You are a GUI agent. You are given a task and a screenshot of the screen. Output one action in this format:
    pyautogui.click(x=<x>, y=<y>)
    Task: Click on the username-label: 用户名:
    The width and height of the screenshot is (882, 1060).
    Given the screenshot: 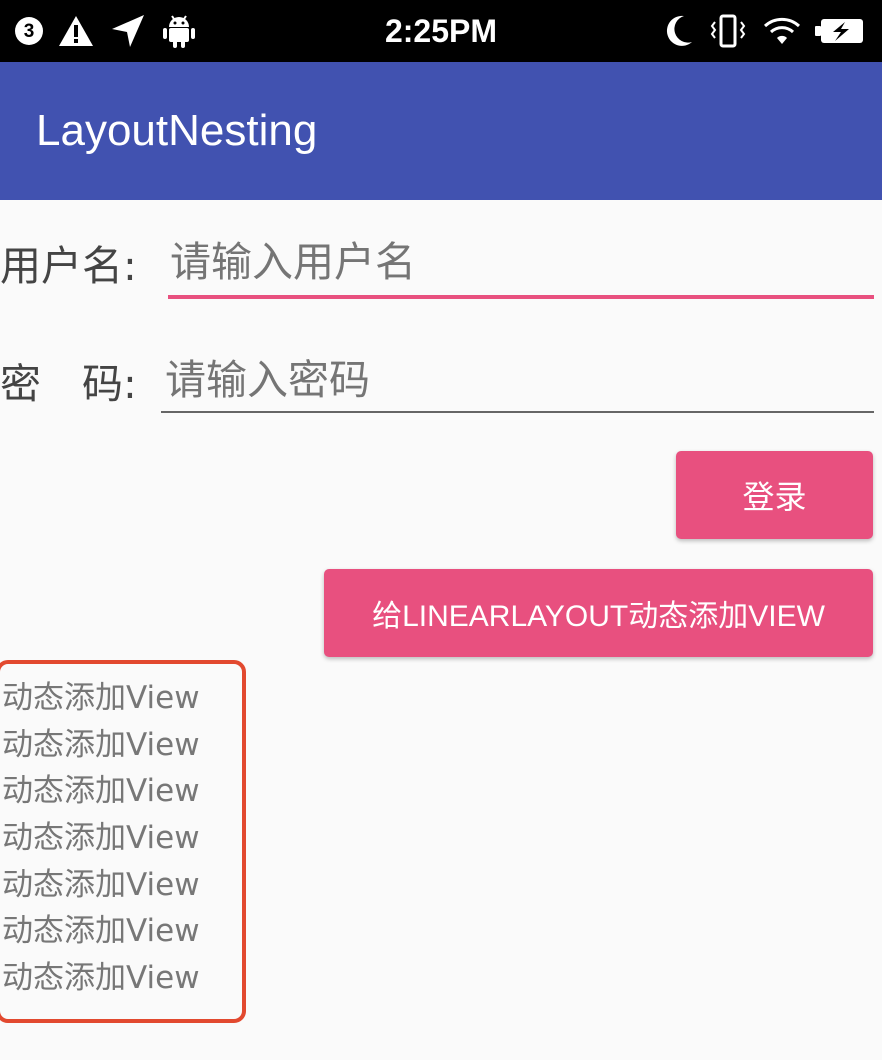 What is the action you would take?
    pyautogui.click(x=68, y=266)
    